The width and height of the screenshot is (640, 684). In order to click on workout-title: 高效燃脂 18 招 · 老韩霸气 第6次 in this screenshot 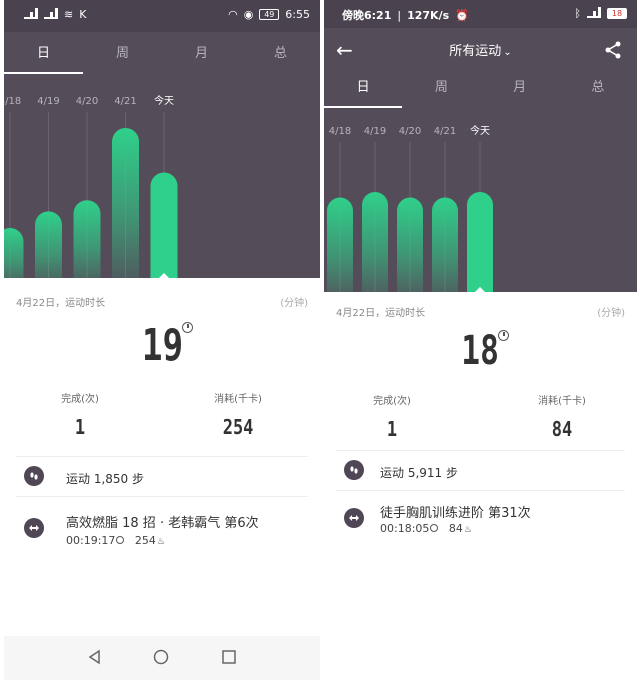, I will do `click(162, 521)`.